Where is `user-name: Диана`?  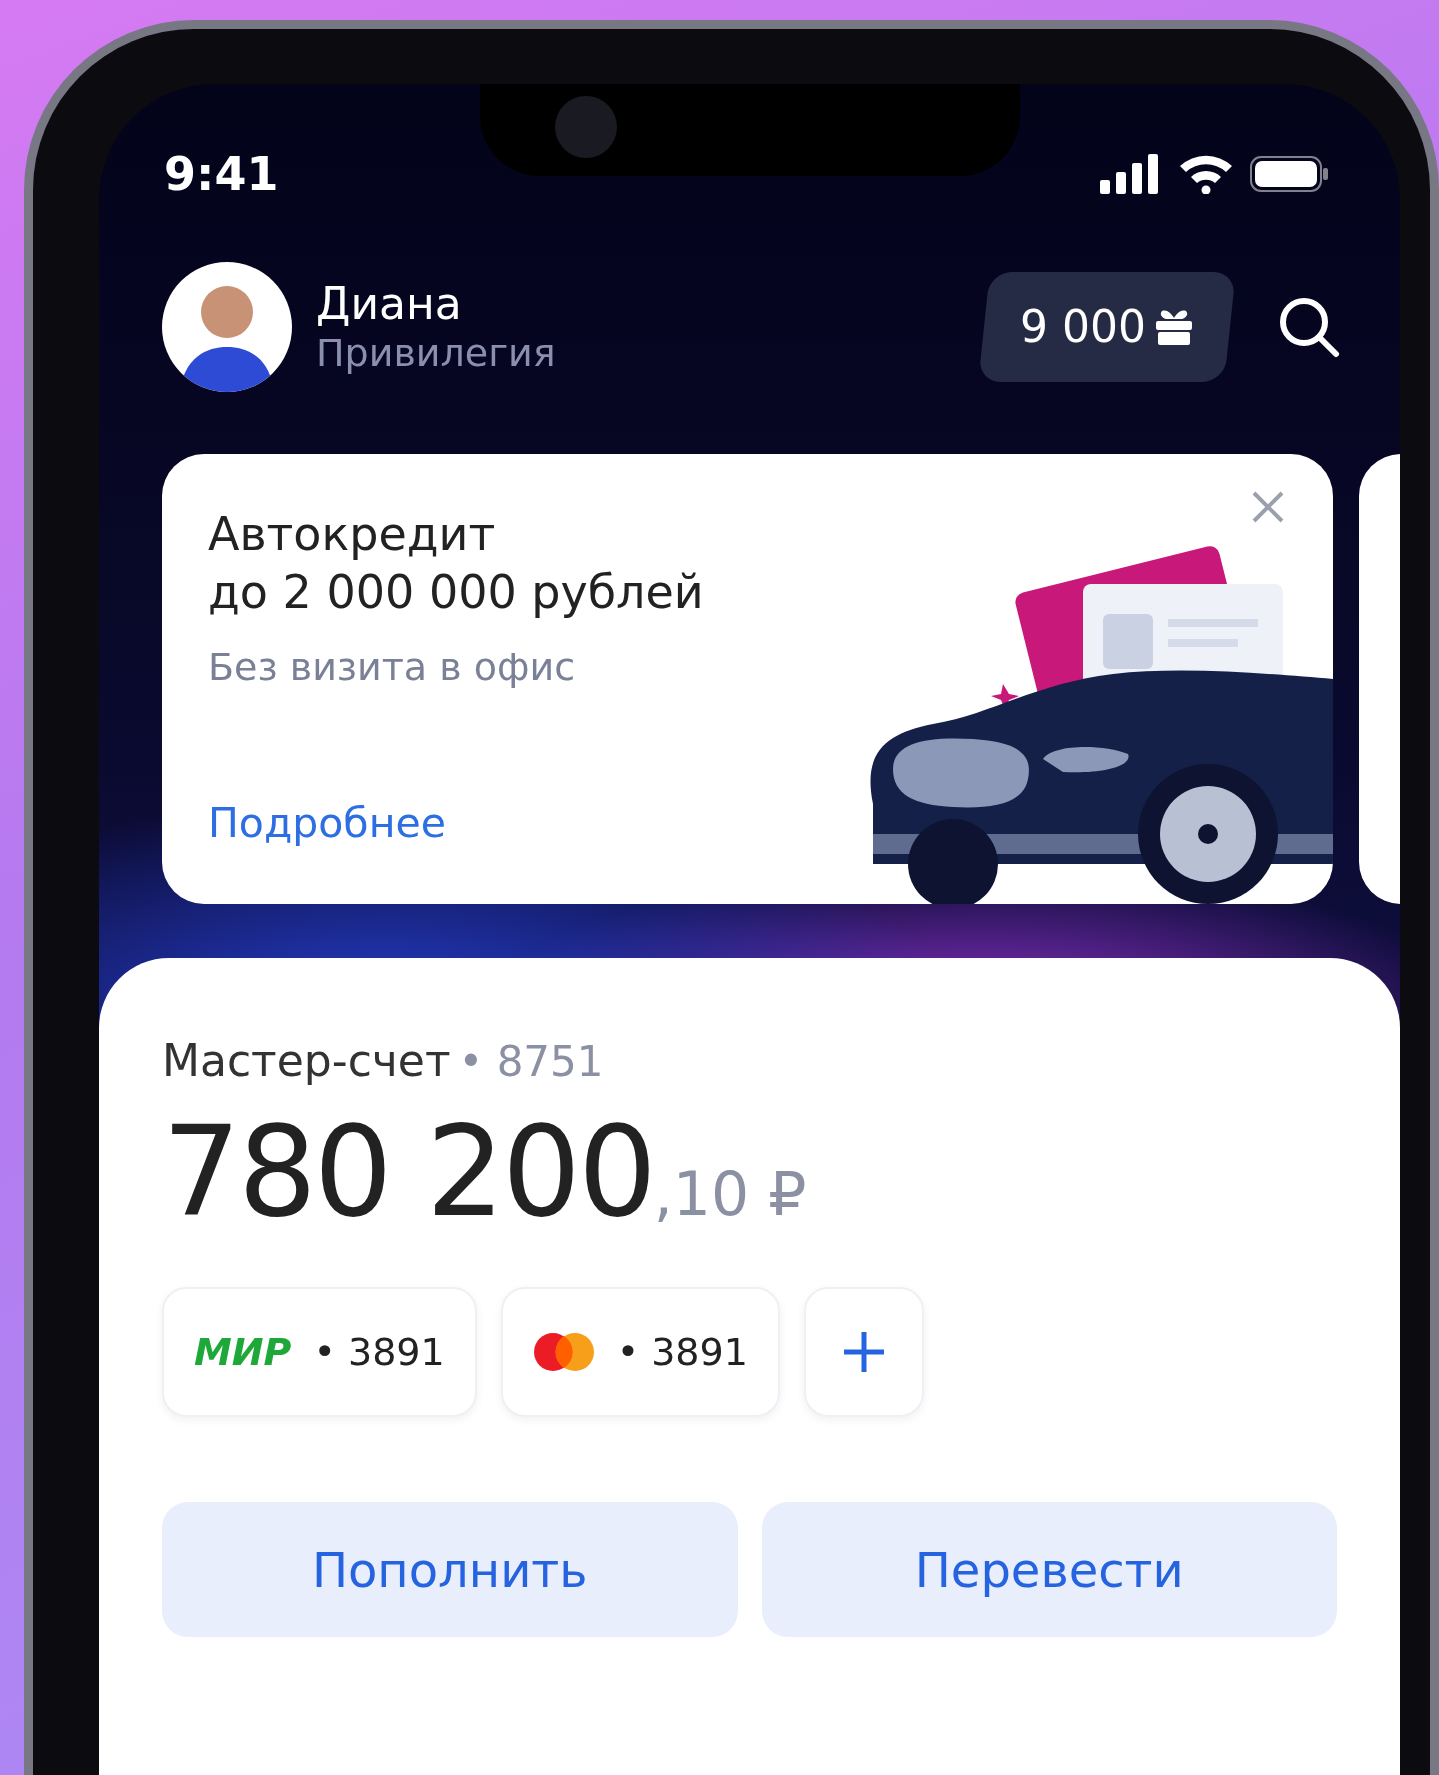
user-name: Диана is located at coordinates (389, 304).